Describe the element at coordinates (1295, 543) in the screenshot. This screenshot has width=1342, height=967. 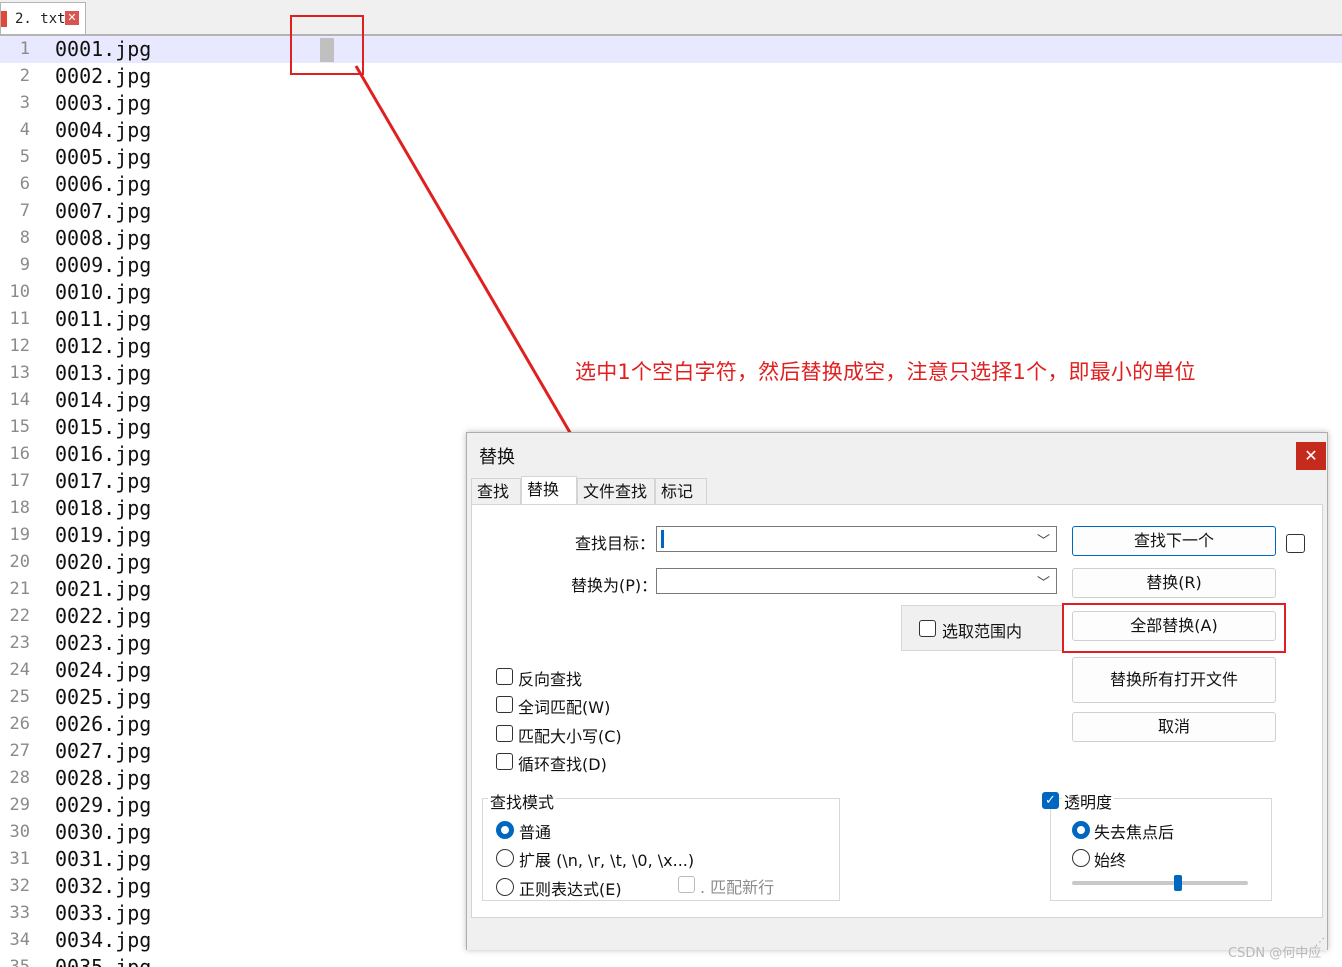
I see `dialog-extra-checkbox` at that location.